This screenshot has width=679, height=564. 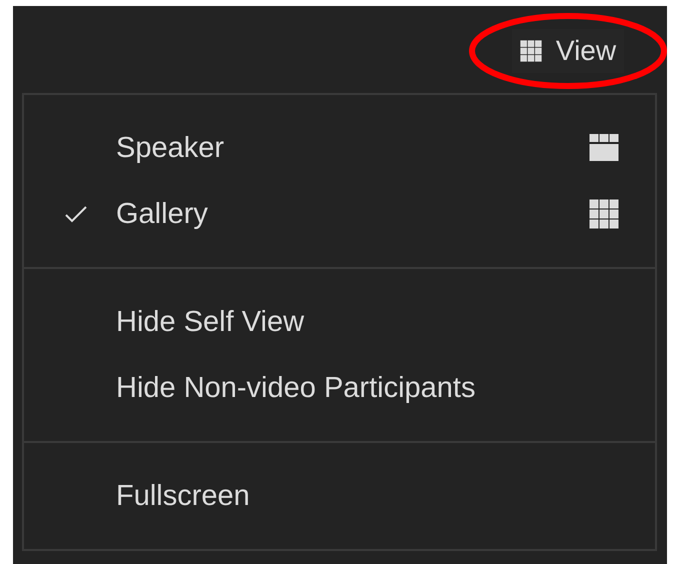 I want to click on menu-item: Hide Non-video Participants, so click(x=339, y=388).